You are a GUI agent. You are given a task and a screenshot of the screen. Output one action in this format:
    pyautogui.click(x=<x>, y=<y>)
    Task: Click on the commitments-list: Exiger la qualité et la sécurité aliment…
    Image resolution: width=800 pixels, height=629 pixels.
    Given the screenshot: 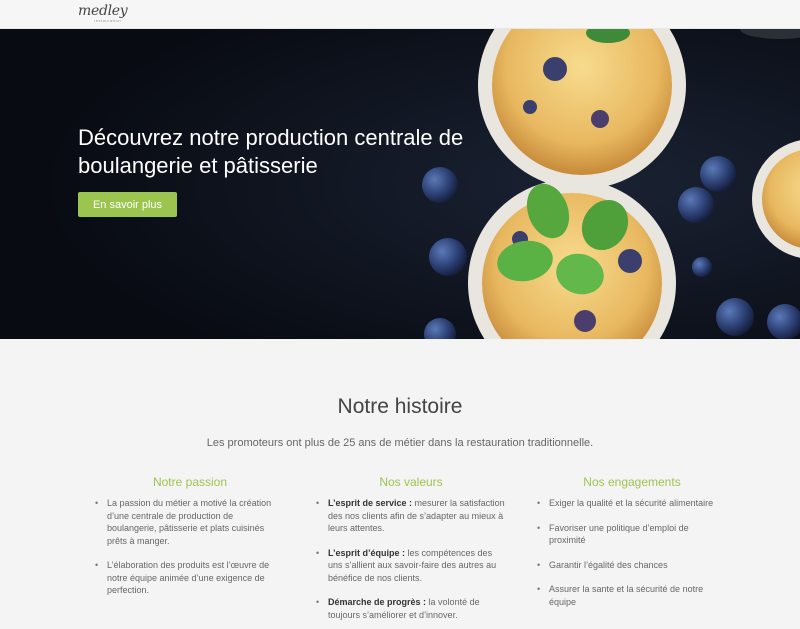 What is the action you would take?
    pyautogui.click(x=632, y=552)
    